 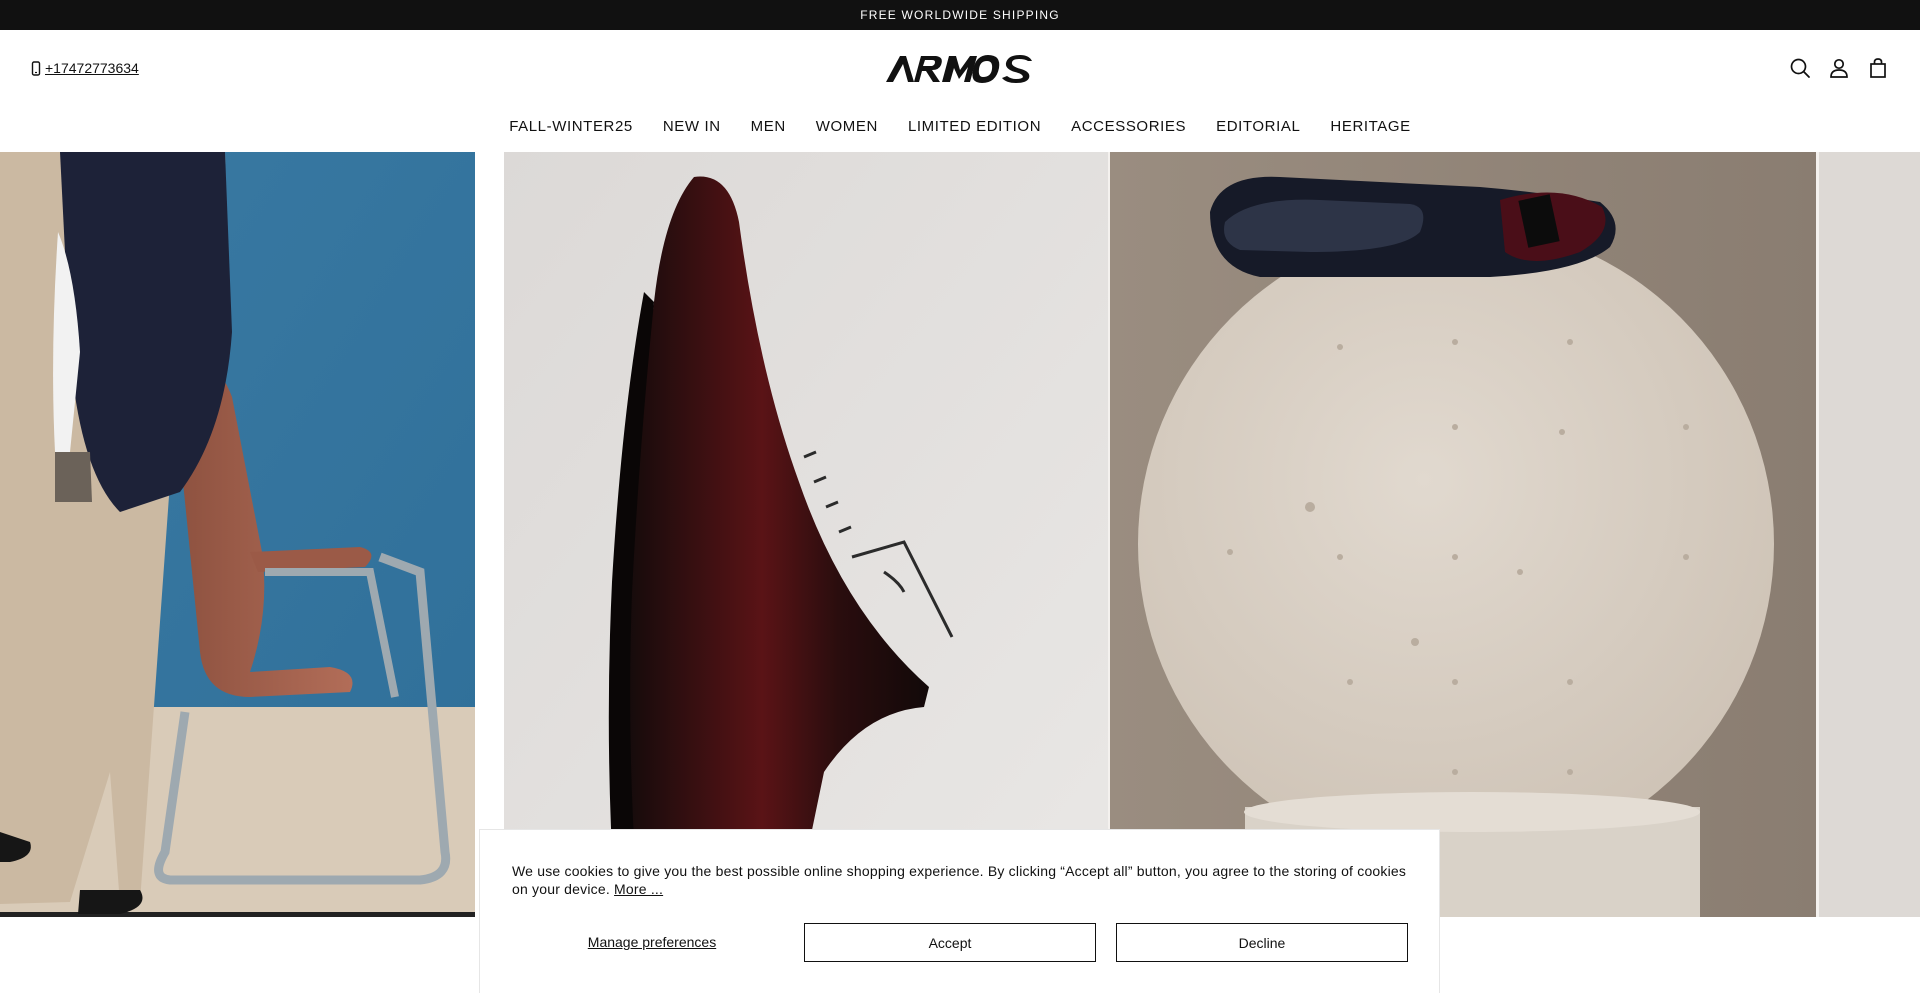 What do you see at coordinates (1370, 126) in the screenshot?
I see `nav-item-heritage: HERITAGE` at bounding box center [1370, 126].